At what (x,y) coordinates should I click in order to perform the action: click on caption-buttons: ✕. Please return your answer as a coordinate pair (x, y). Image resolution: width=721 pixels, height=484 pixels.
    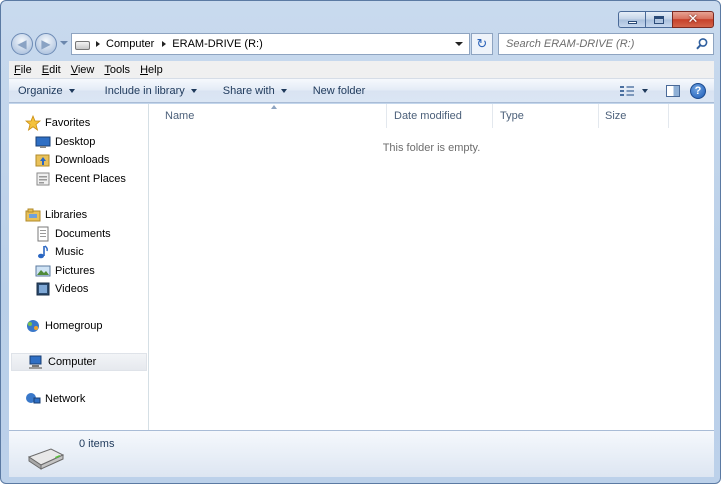
    Looking at the image, I should click on (666, 19).